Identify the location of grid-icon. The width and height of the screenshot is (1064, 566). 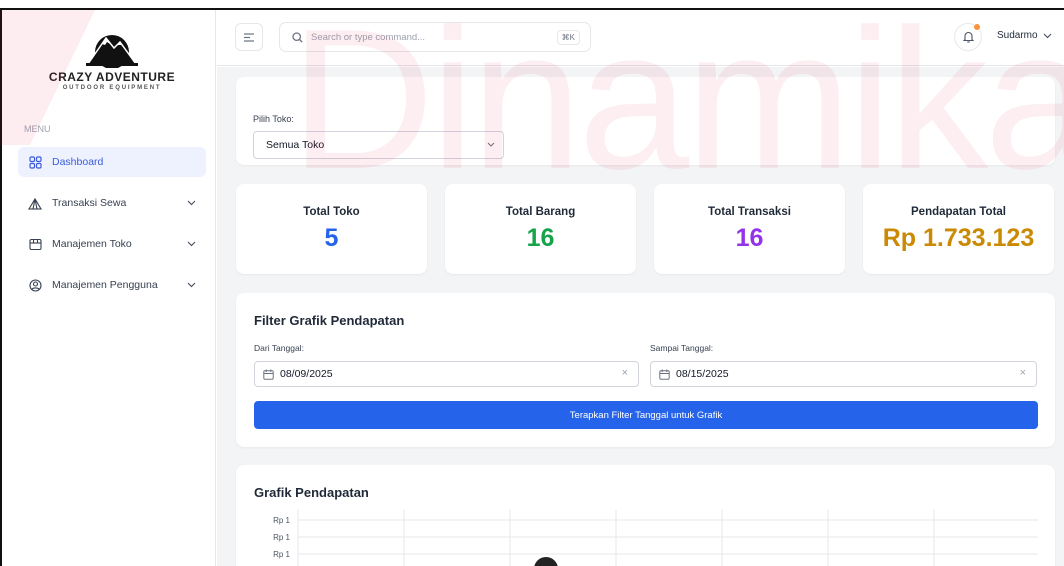
(35, 162).